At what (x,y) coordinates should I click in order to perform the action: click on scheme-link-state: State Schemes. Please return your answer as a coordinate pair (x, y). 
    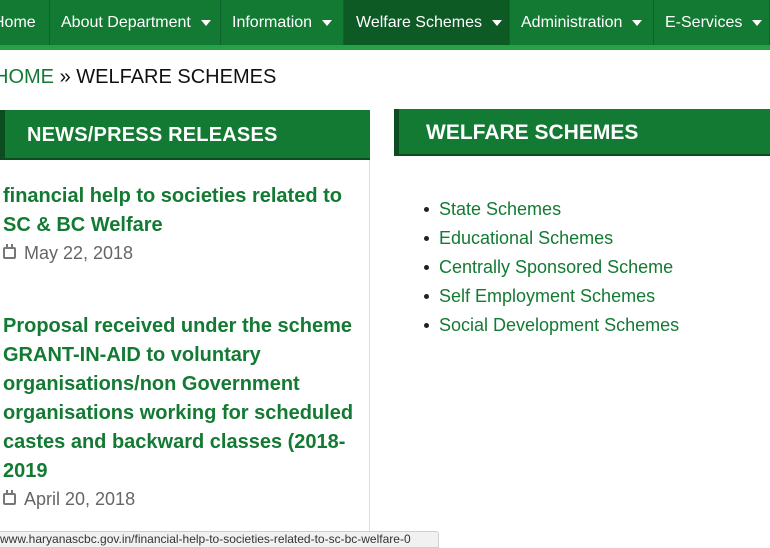
    Looking at the image, I should click on (551, 209).